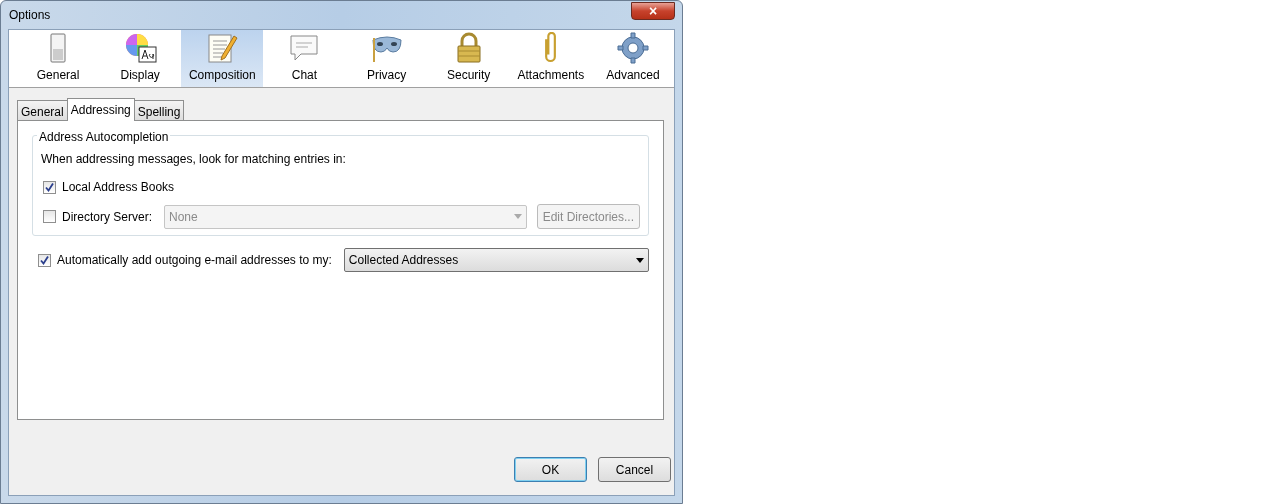 The width and height of the screenshot is (1280, 504). What do you see at coordinates (632, 58) in the screenshot?
I see `pane-tab: Advanced` at bounding box center [632, 58].